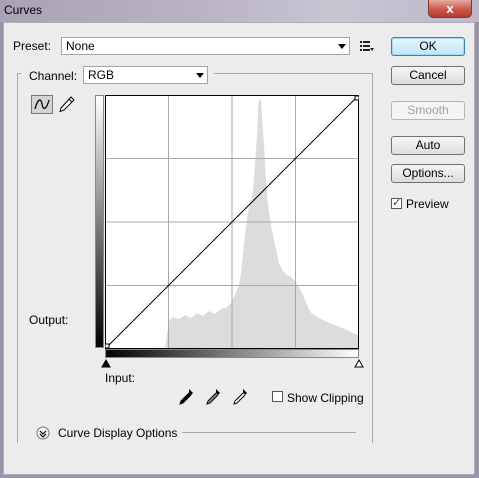 This screenshot has height=478, width=479. What do you see at coordinates (120, 378) in the screenshot?
I see `input-label: Input:` at bounding box center [120, 378].